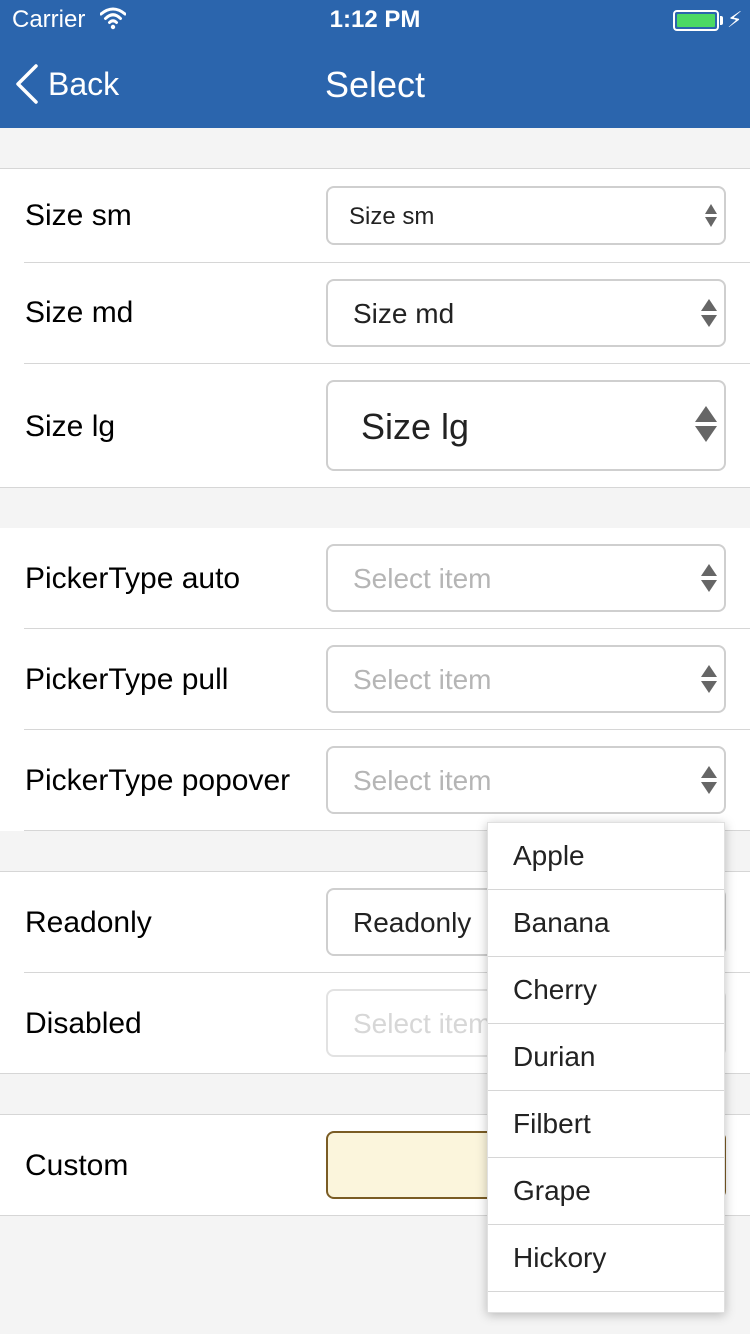 Image resolution: width=750 pixels, height=1334 pixels. Describe the element at coordinates (549, 855) in the screenshot. I see `option-label: Apple` at that location.